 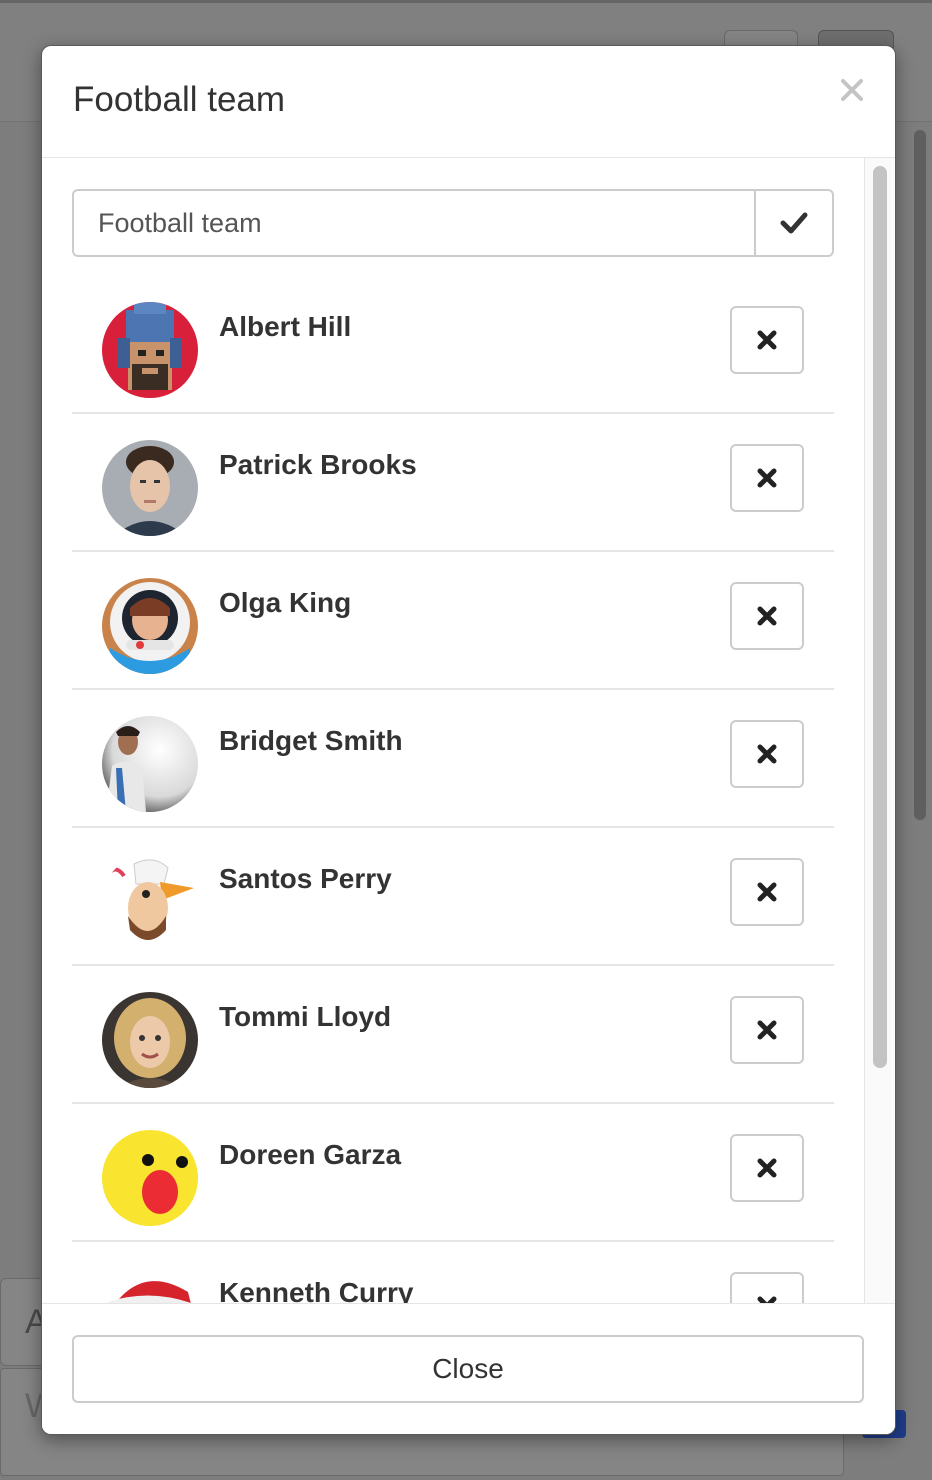 I want to click on member-name: Tommi Lloyd, so click(x=305, y=1016).